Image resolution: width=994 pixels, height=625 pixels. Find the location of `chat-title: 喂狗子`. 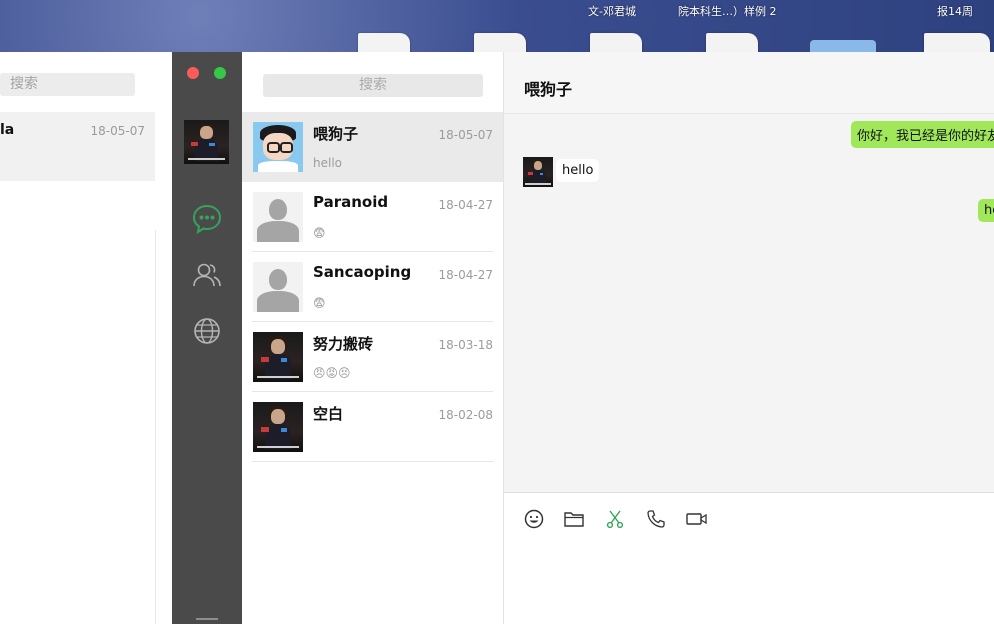

chat-title: 喂狗子 is located at coordinates (548, 89).